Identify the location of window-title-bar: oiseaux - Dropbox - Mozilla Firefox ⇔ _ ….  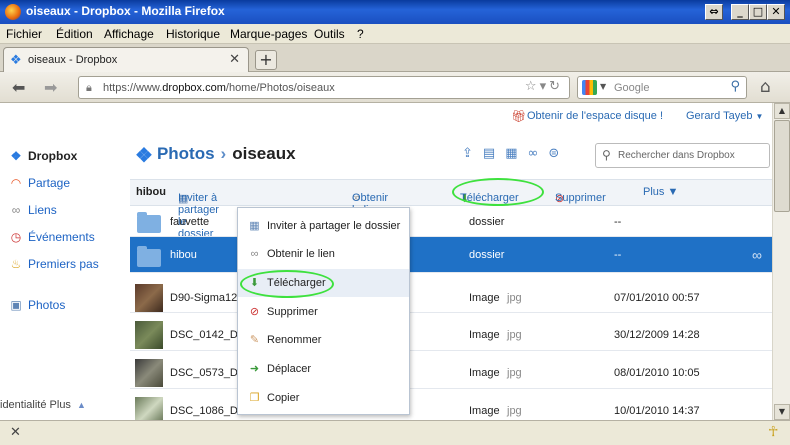
(395, 12).